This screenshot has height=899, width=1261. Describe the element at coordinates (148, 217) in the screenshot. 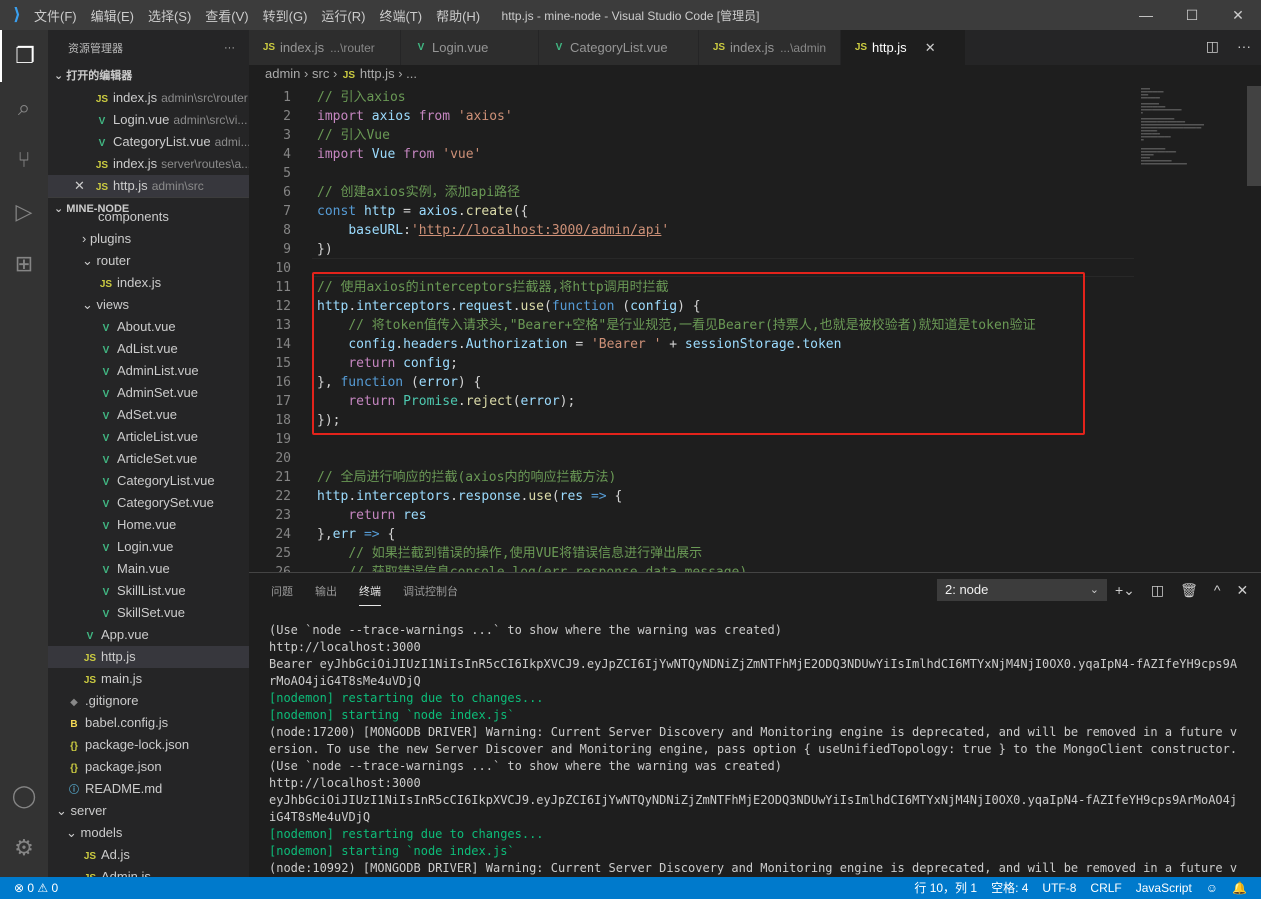

I see `folder-item: components` at that location.